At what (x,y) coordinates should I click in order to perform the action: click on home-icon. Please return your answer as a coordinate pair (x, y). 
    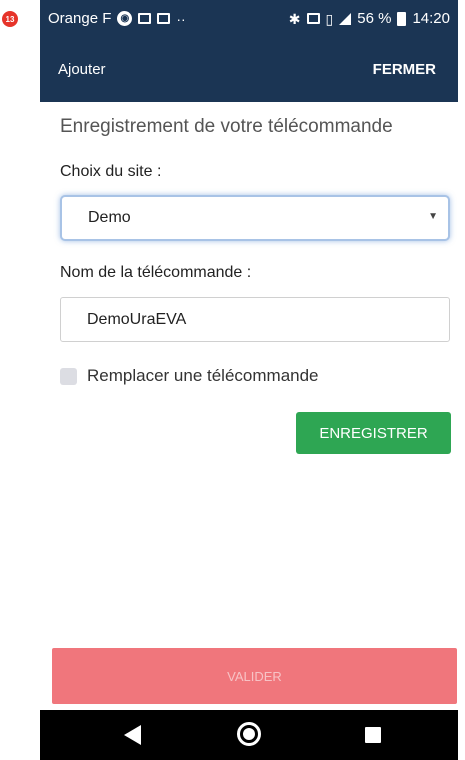
    Looking at the image, I should click on (249, 734).